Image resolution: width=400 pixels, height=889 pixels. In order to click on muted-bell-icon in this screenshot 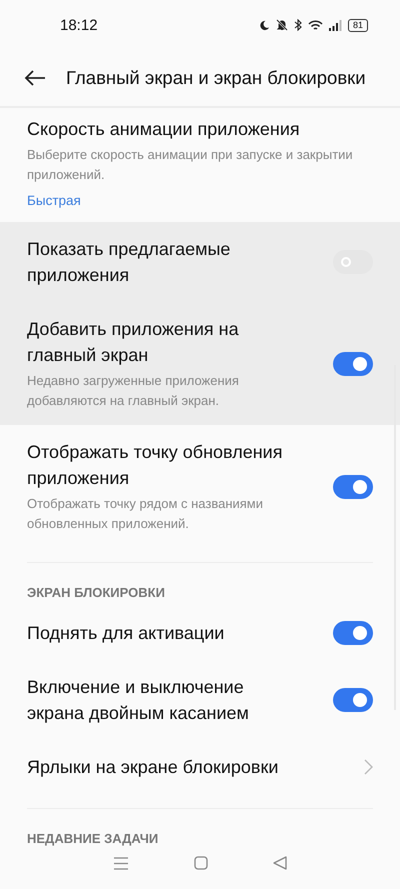, I will do `click(282, 25)`.